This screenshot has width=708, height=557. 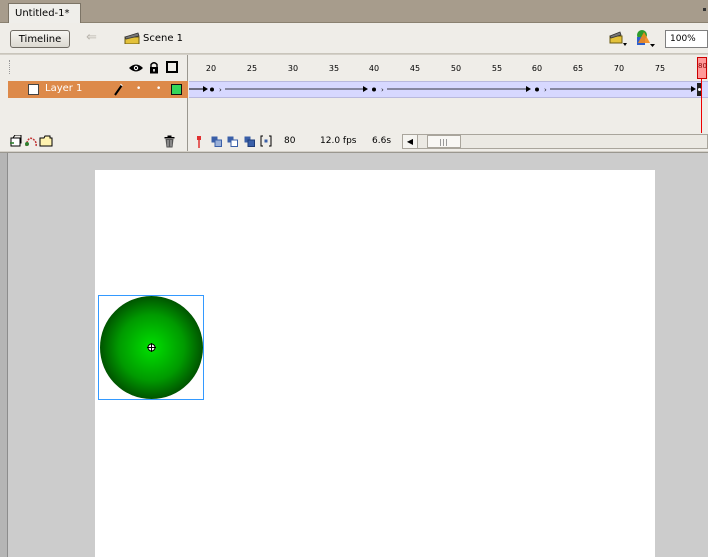 I want to click on ruler-tick: 70, so click(x=619, y=68).